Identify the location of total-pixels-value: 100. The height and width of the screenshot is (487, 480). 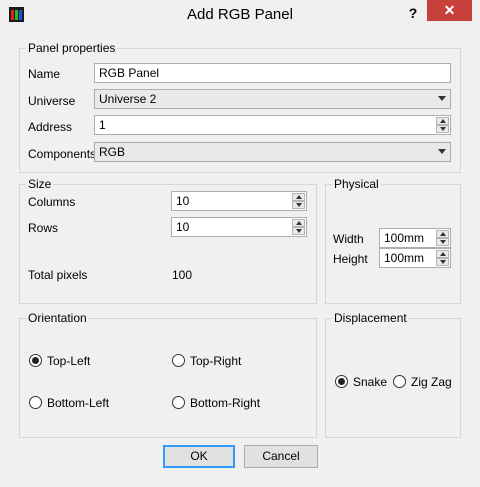
(182, 275).